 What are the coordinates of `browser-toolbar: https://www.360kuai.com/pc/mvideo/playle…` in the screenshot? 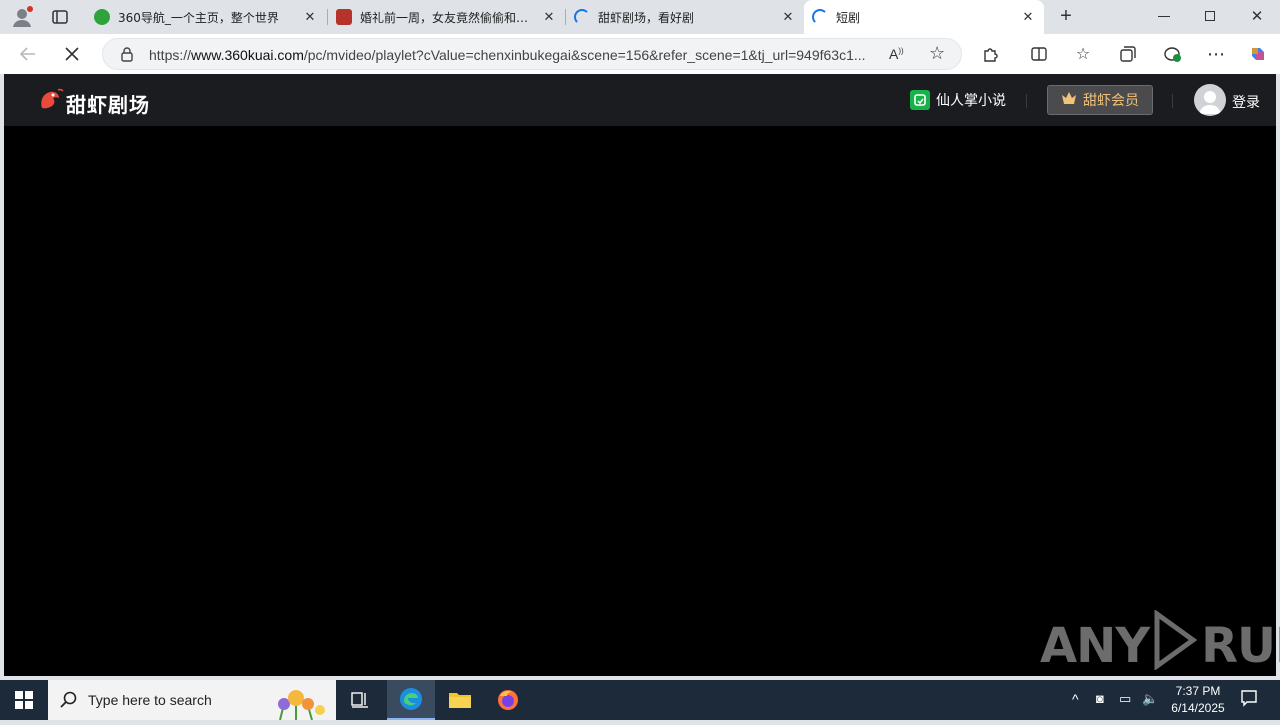 It's located at (640, 54).